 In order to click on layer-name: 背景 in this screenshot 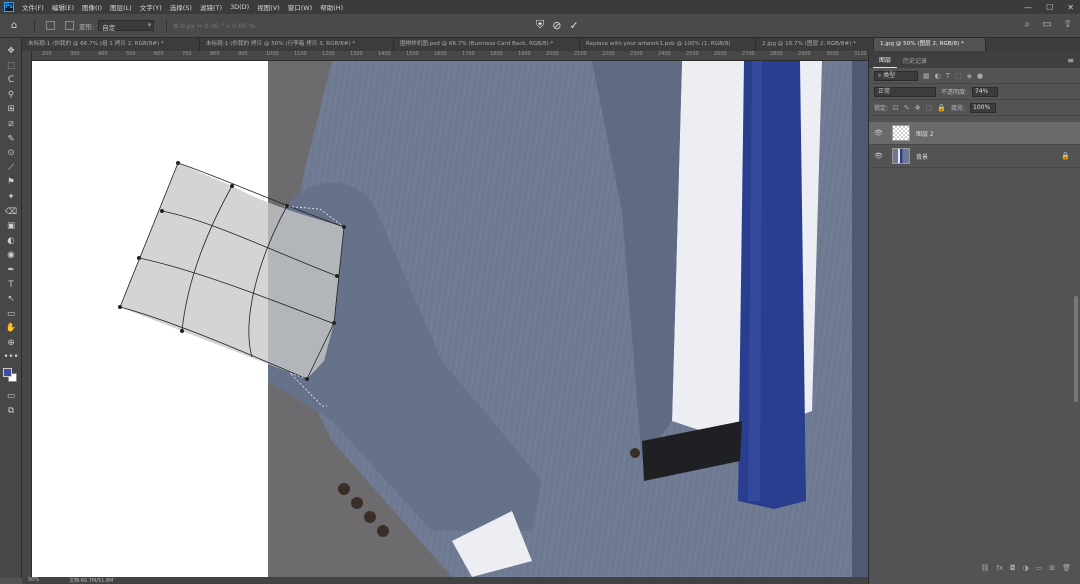, I will do `click(922, 156)`.